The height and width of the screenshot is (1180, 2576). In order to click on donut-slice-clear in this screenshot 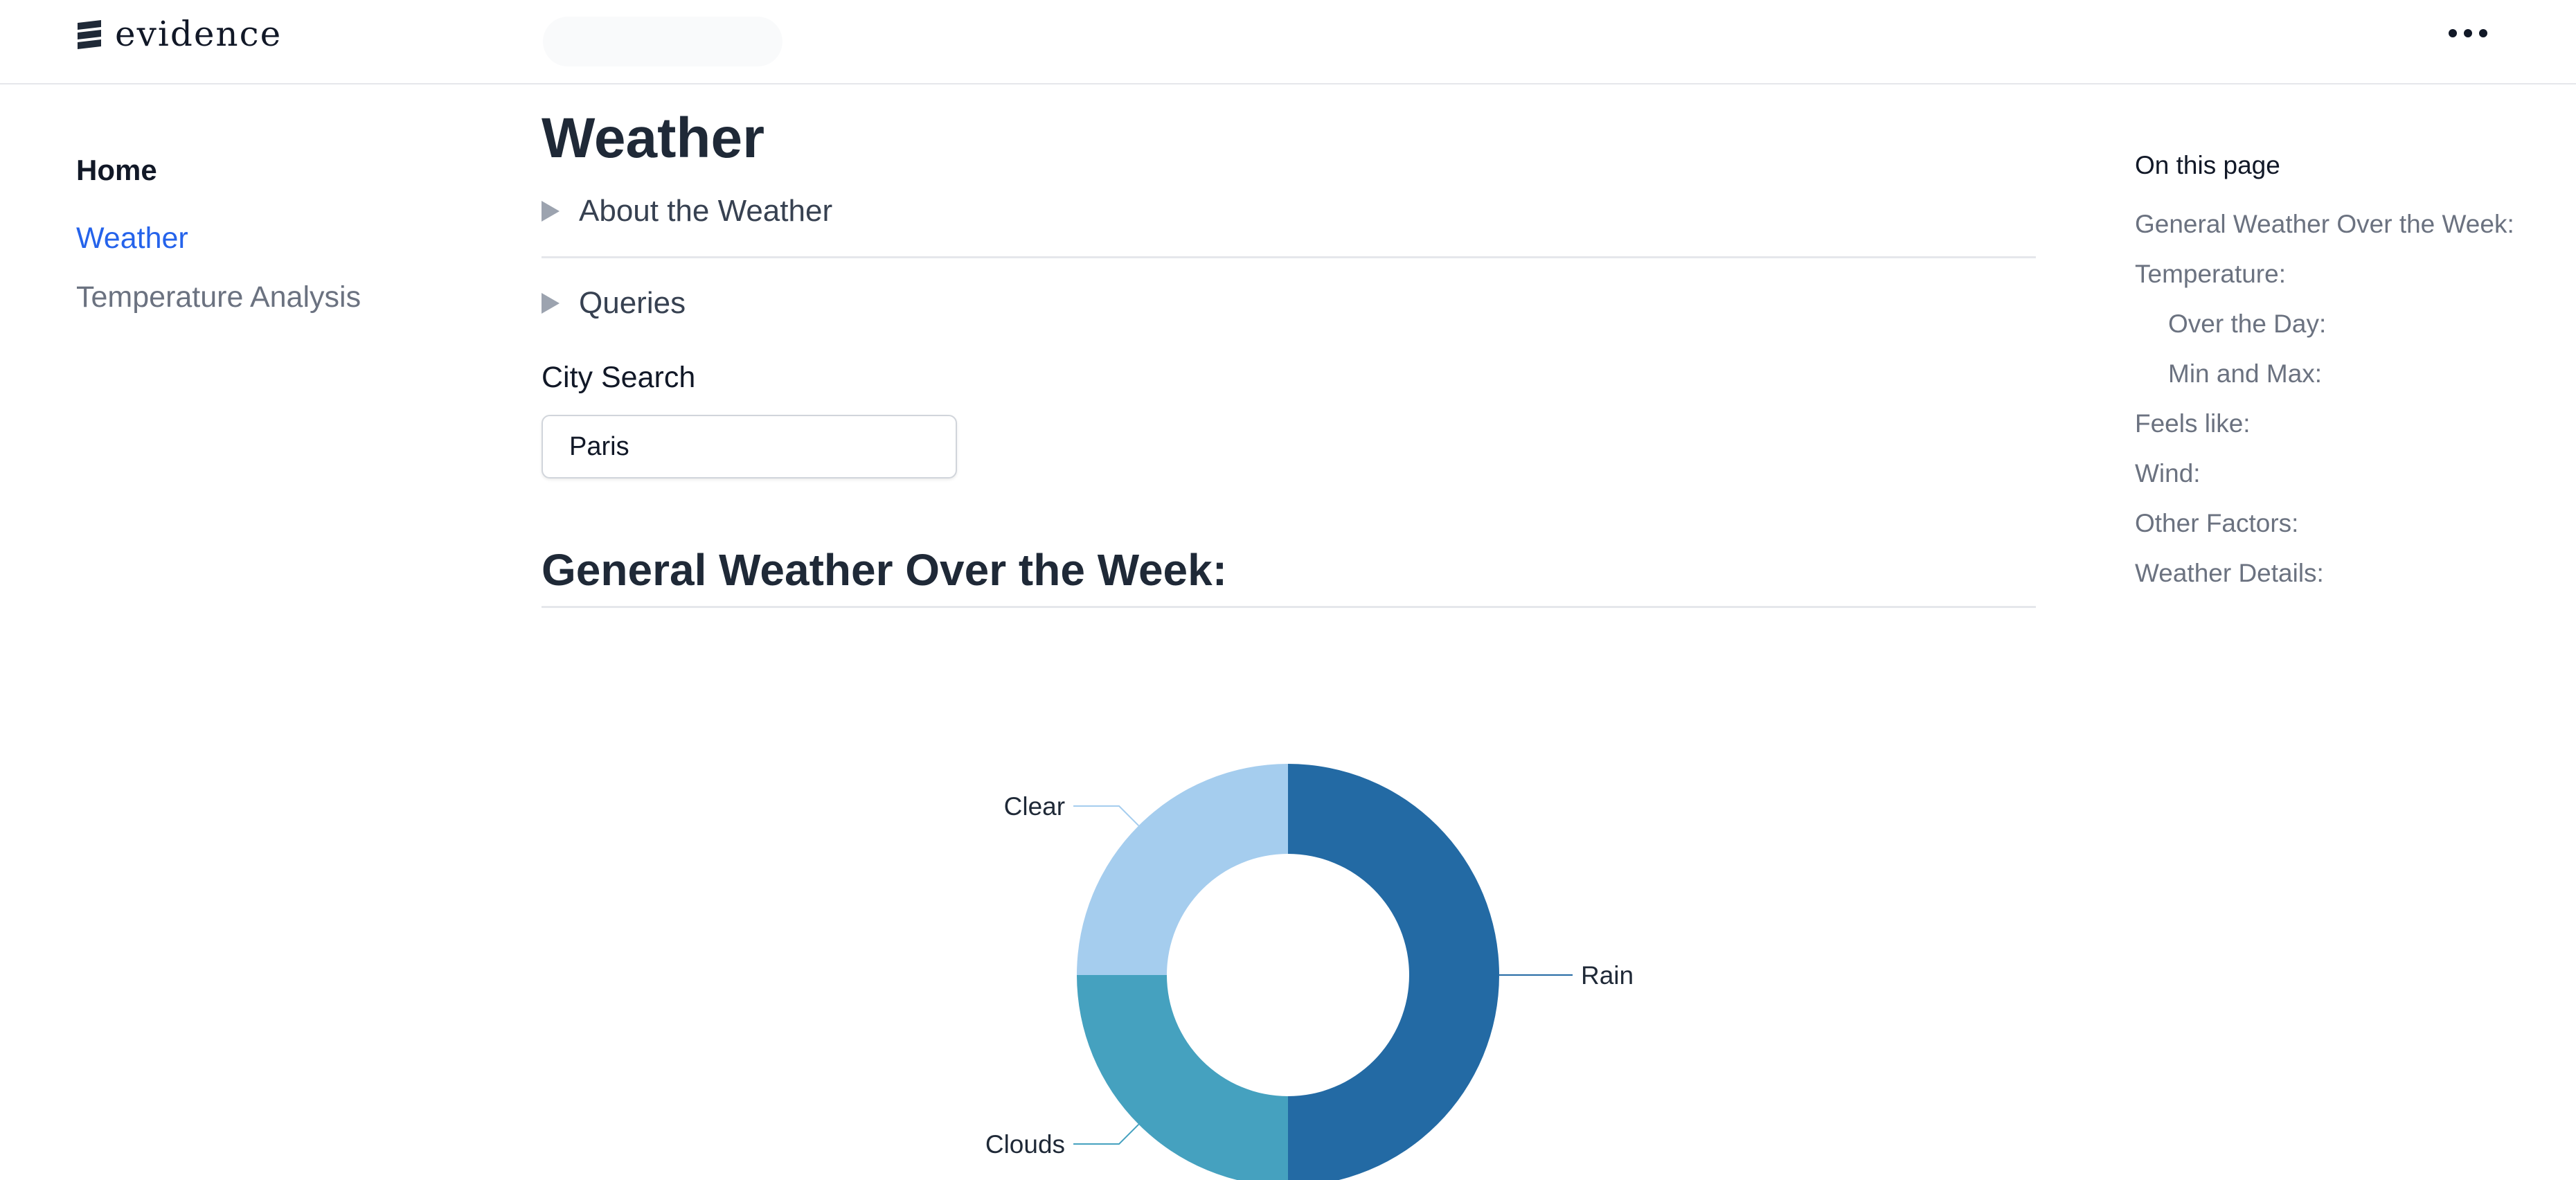, I will do `click(1183, 870)`.